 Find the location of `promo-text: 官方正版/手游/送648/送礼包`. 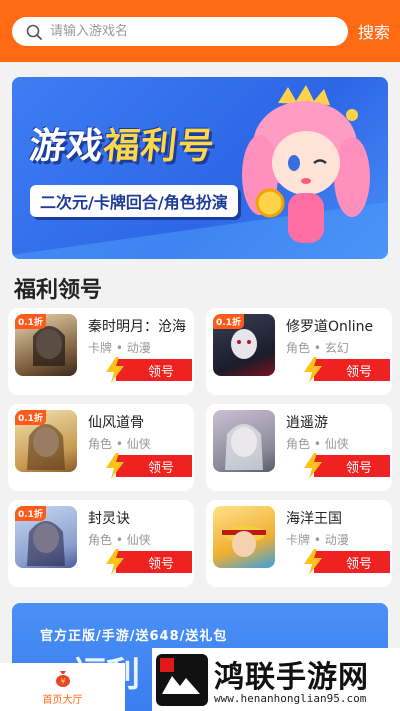

promo-text: 官方正版/手游/送648/送礼包 is located at coordinates (134, 636).